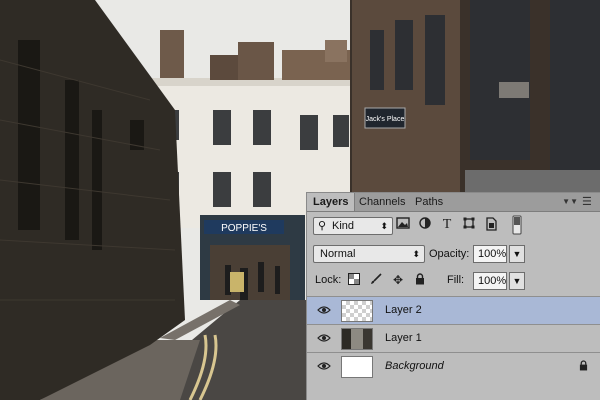 This screenshot has height=400, width=600. Describe the element at coordinates (244, 228) in the screenshot. I see `shop-sign: POPPIE'S` at that location.